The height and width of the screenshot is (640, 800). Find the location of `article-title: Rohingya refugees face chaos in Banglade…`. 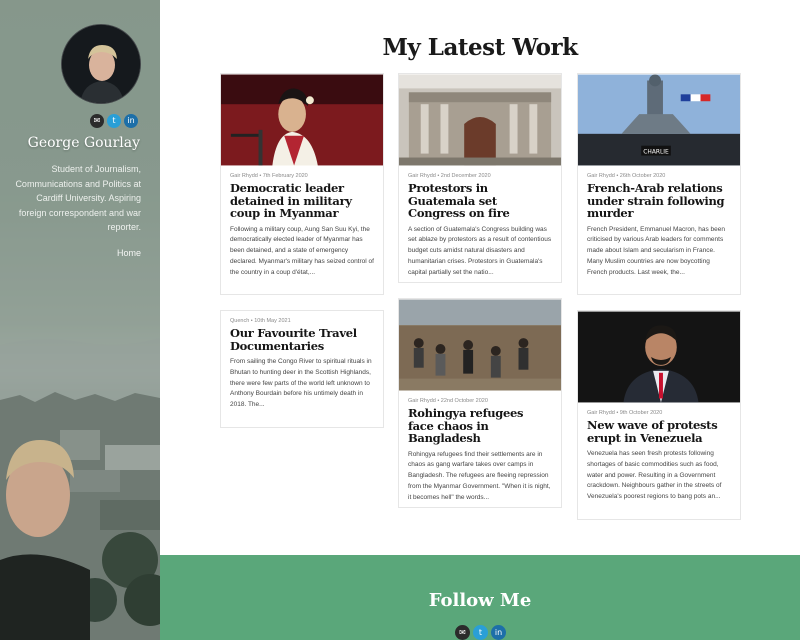

article-title: Rohingya refugees face chaos in Banglade… is located at coordinates (480, 426).